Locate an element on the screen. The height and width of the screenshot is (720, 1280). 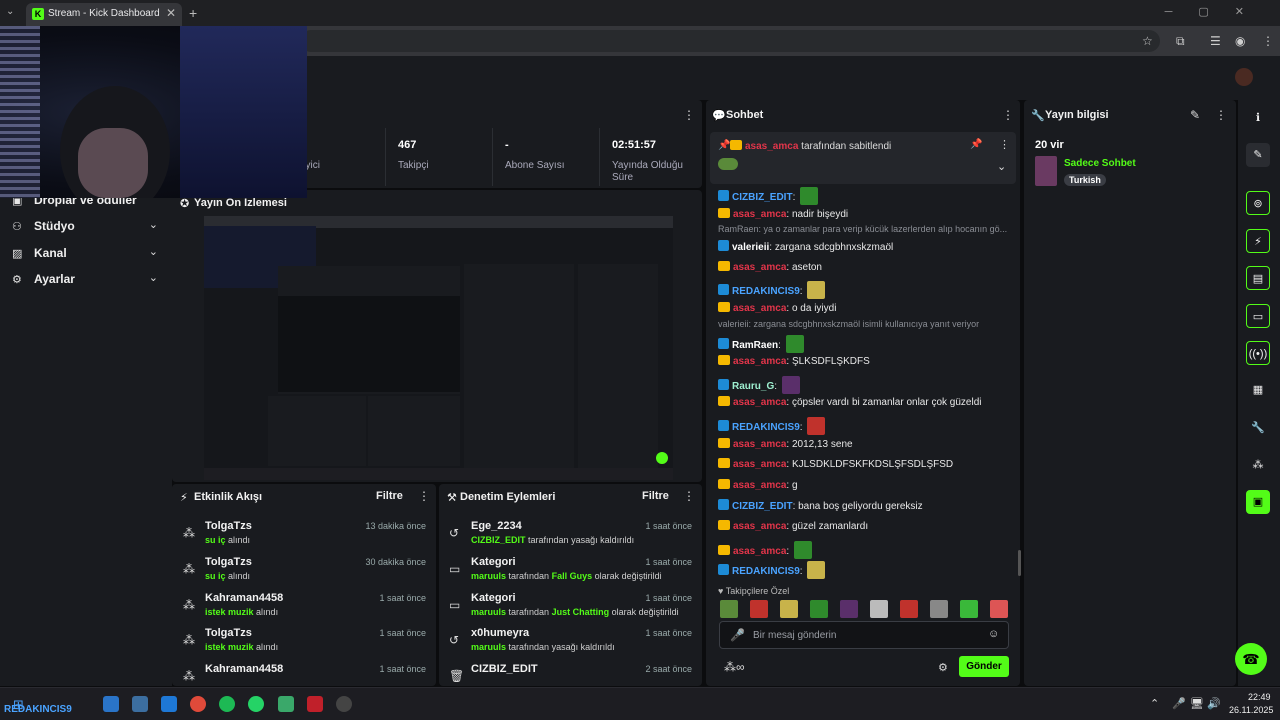
chat-message: asas_amca: aseton is located at coordinates (770, 269).